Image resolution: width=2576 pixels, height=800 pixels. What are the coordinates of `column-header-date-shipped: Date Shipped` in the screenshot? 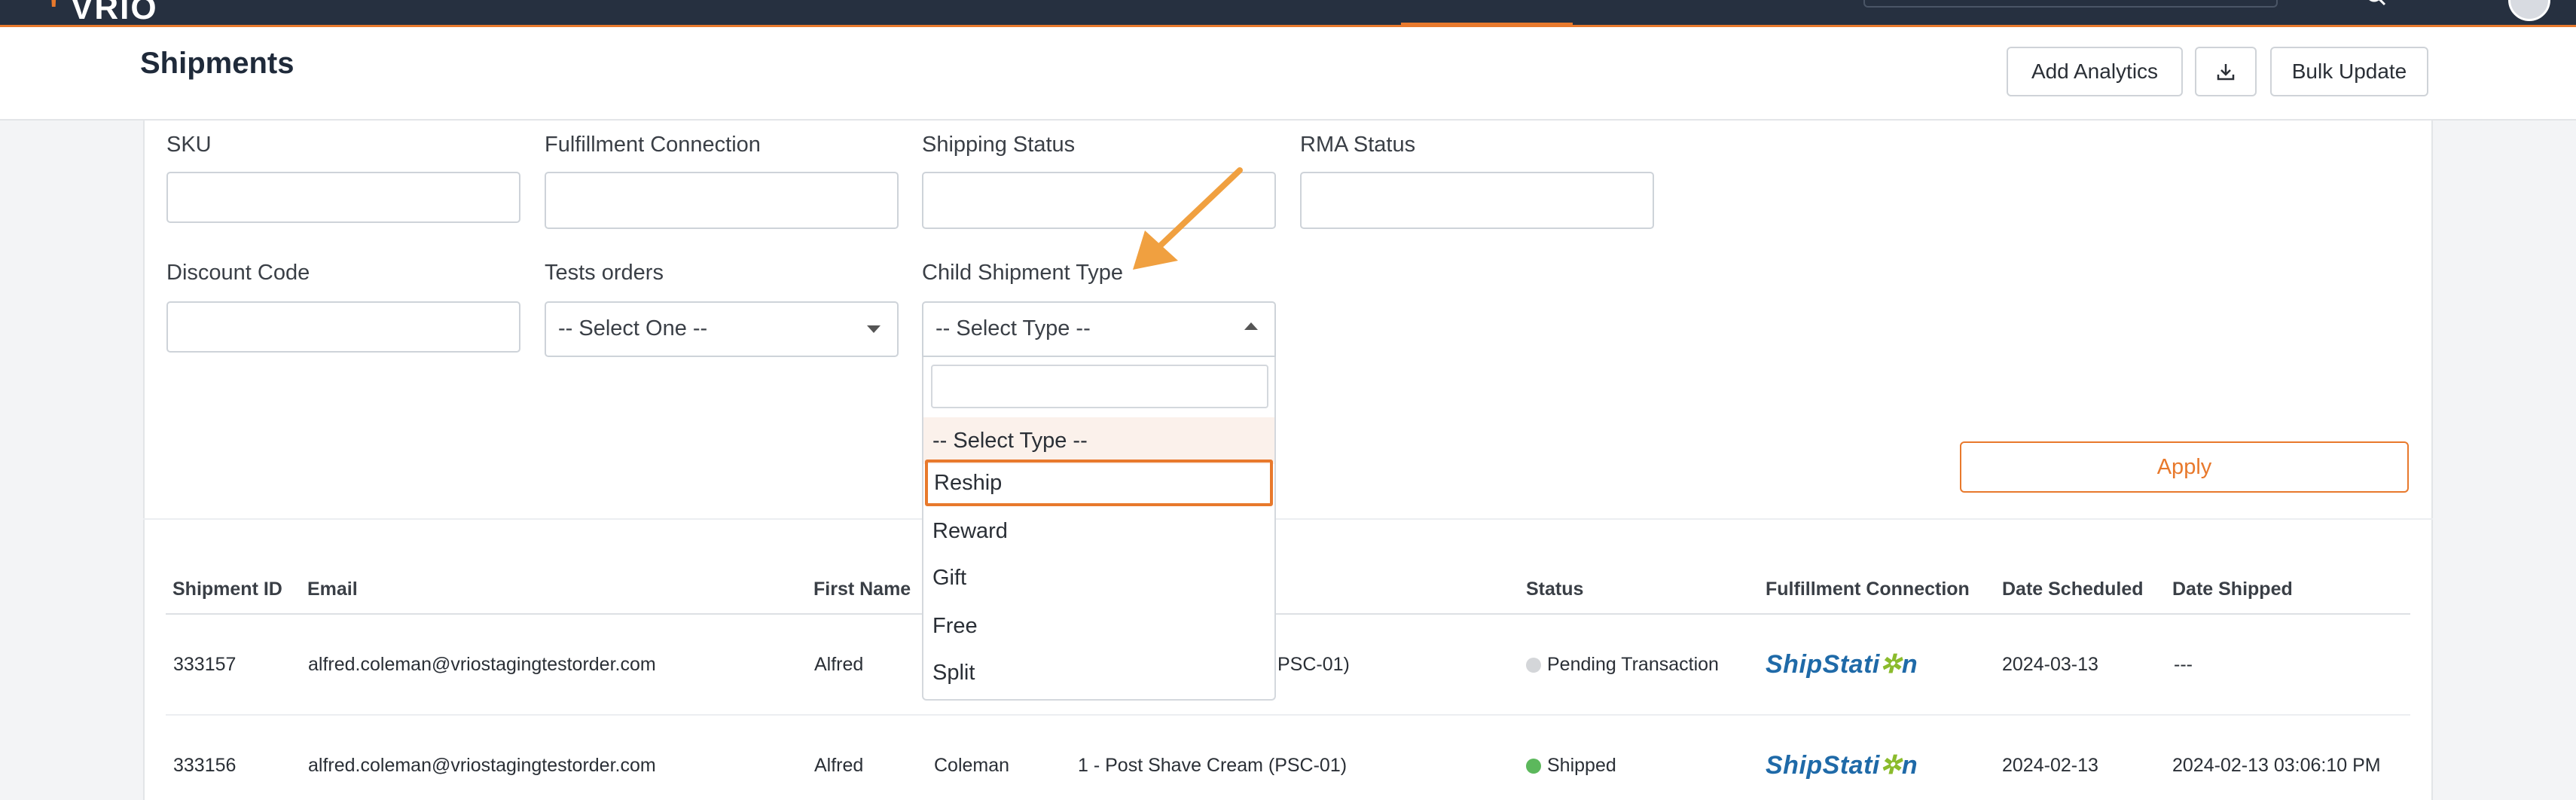 It's located at (2233, 589).